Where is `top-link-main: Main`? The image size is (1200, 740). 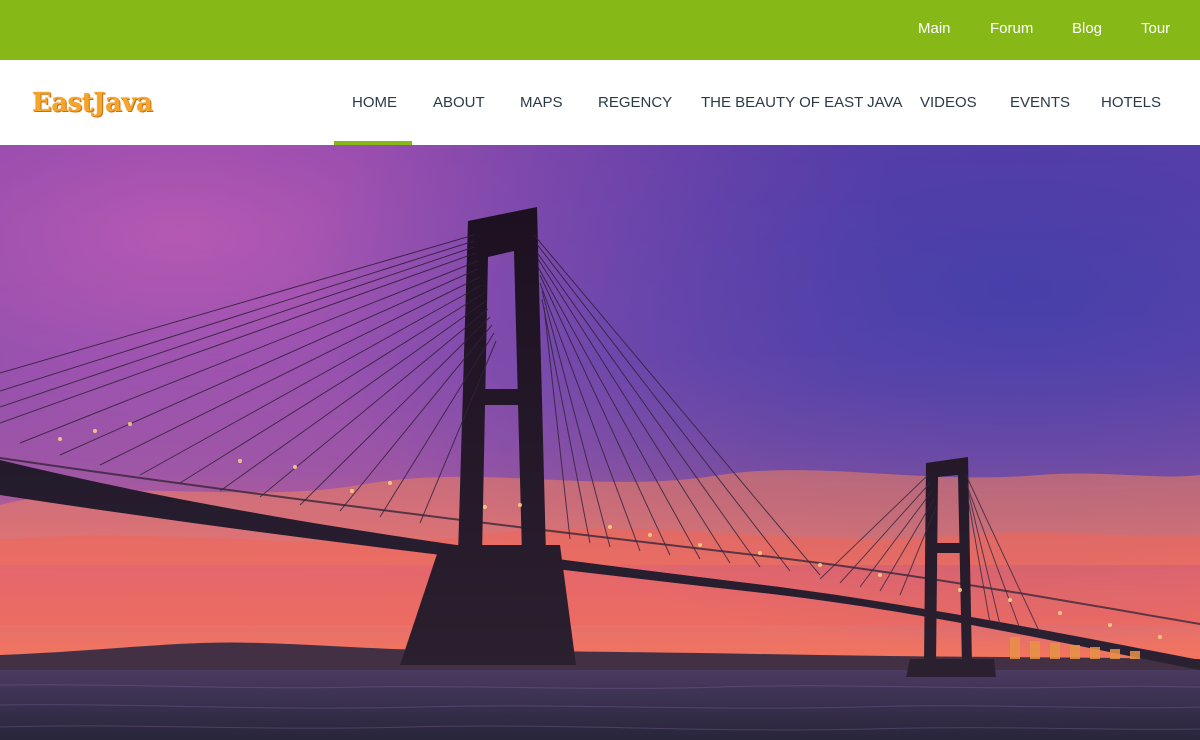
top-link-main: Main is located at coordinates (934, 28).